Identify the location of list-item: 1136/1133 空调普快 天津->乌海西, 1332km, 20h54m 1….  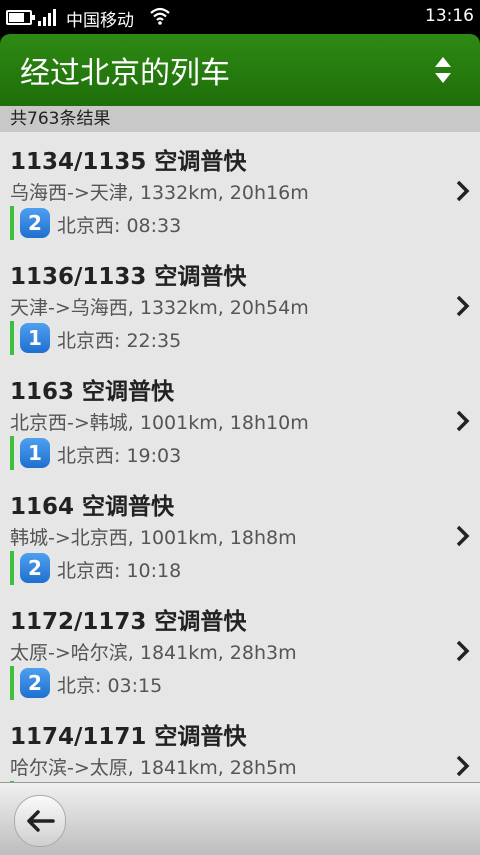
(240, 304).